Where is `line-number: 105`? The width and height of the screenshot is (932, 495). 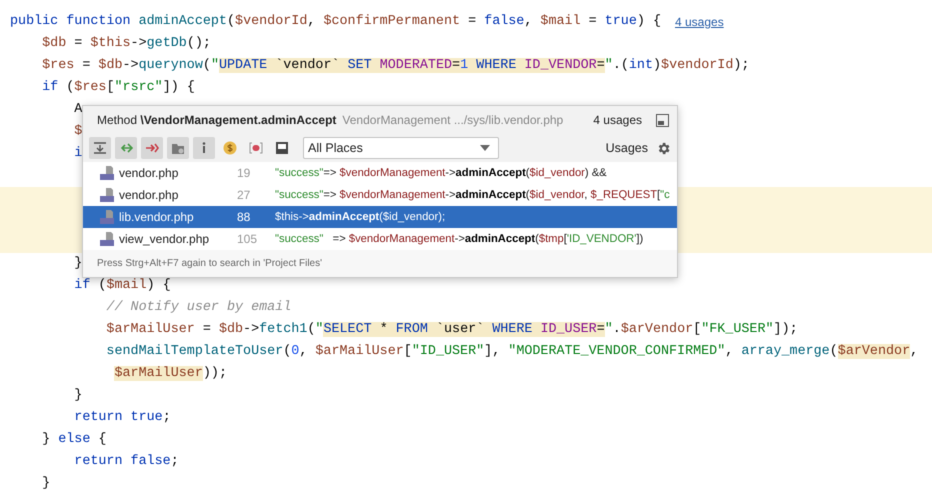
line-number: 105 is located at coordinates (247, 239).